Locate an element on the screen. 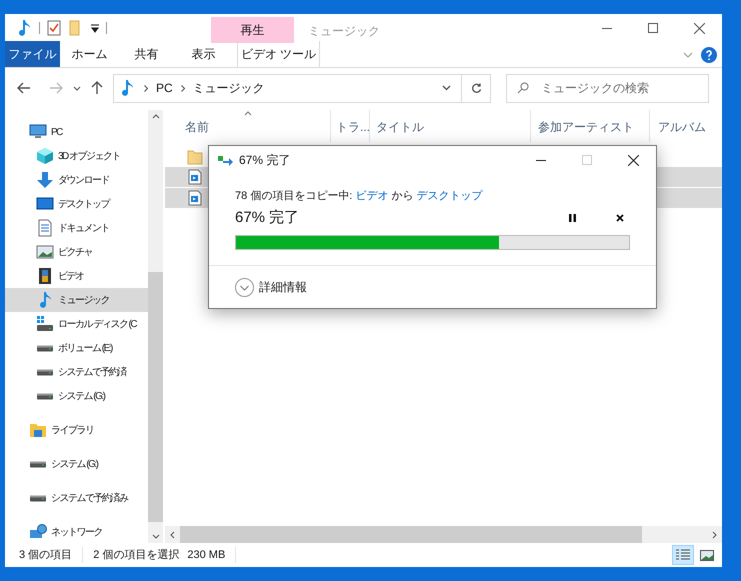 Image resolution: width=741 pixels, height=581 pixels. selection-count: 2 個の項目を選択 is located at coordinates (136, 555).